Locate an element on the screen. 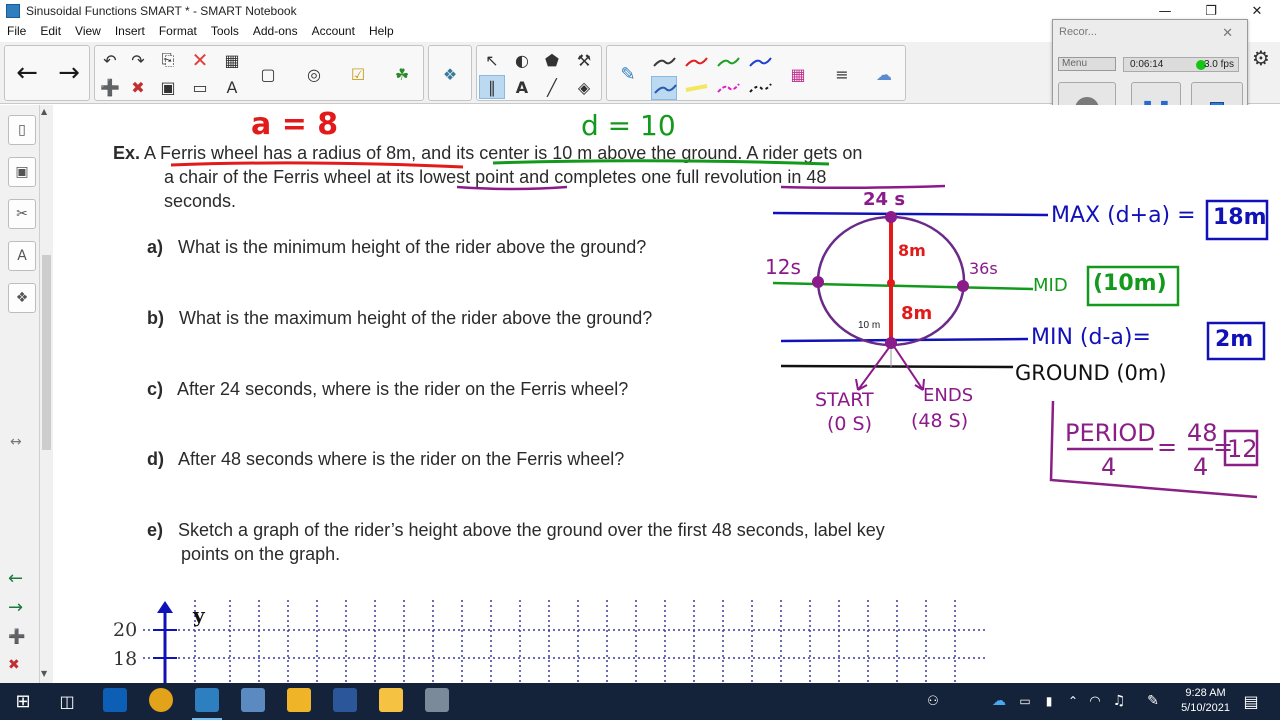 This screenshot has width=1280, height=720. paste-icon: ⎘ is located at coordinates (168, 60).